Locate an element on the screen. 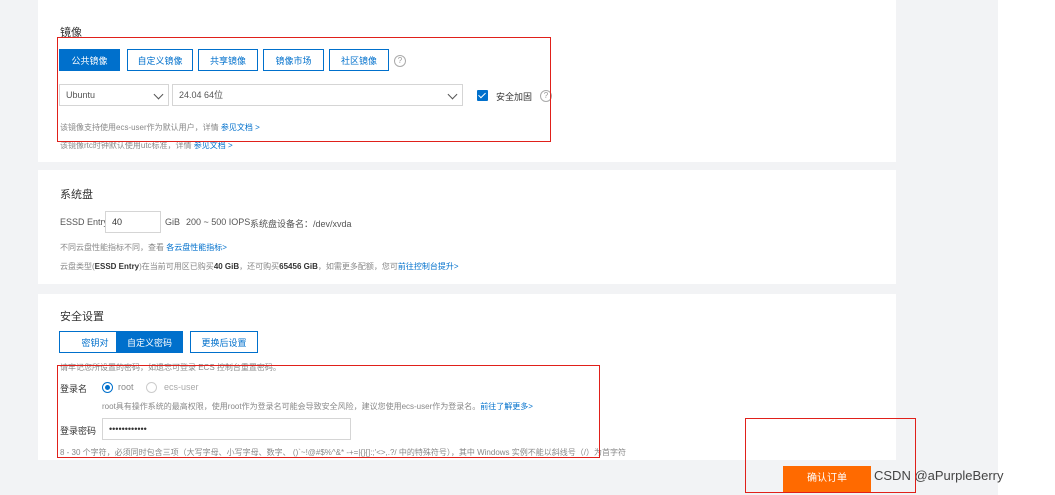 The width and height of the screenshot is (1055, 495). tab-set-later: 更换后设置 is located at coordinates (224, 342).